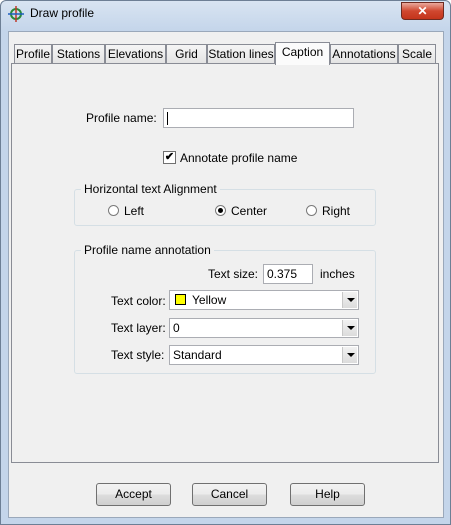 Image resolution: width=451 pixels, height=525 pixels. What do you see at coordinates (229, 494) in the screenshot?
I see `cancel-button: Cancel` at bounding box center [229, 494].